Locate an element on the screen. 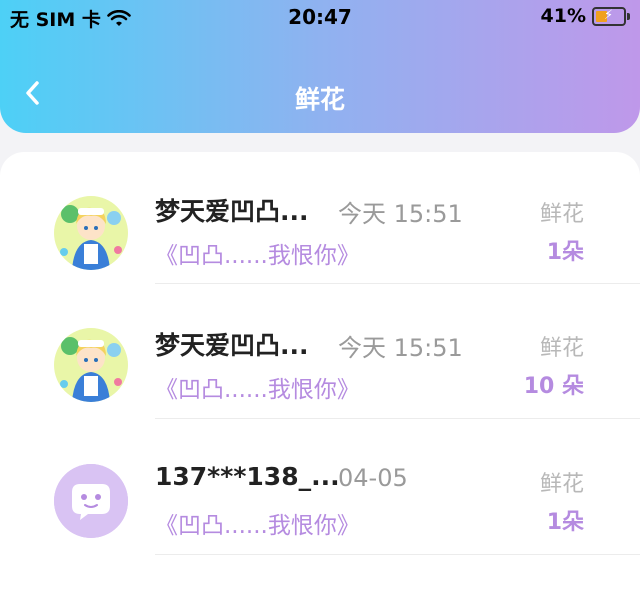  status-bar: 无 SIM 卡 20:47 41% ⚡ is located at coordinates (320, 18).